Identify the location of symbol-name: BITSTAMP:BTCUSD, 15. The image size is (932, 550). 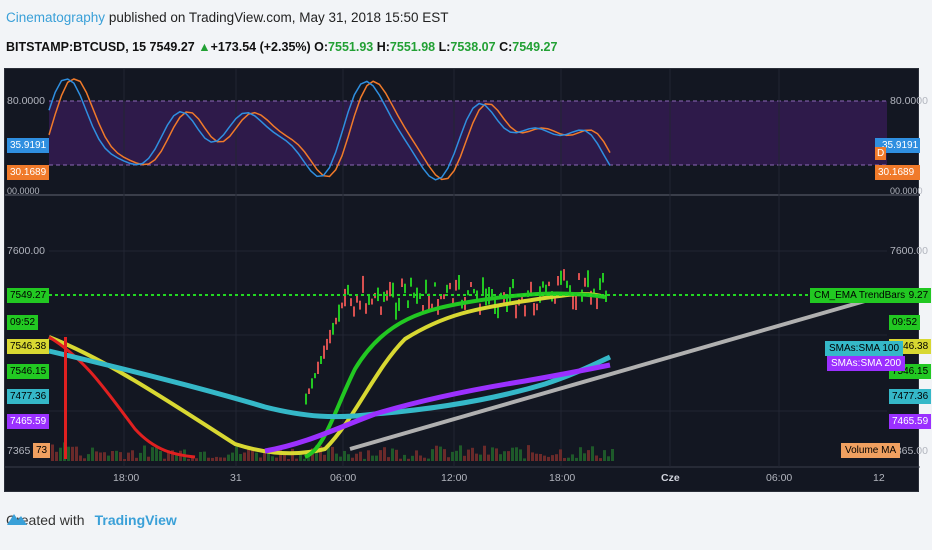
(76, 47).